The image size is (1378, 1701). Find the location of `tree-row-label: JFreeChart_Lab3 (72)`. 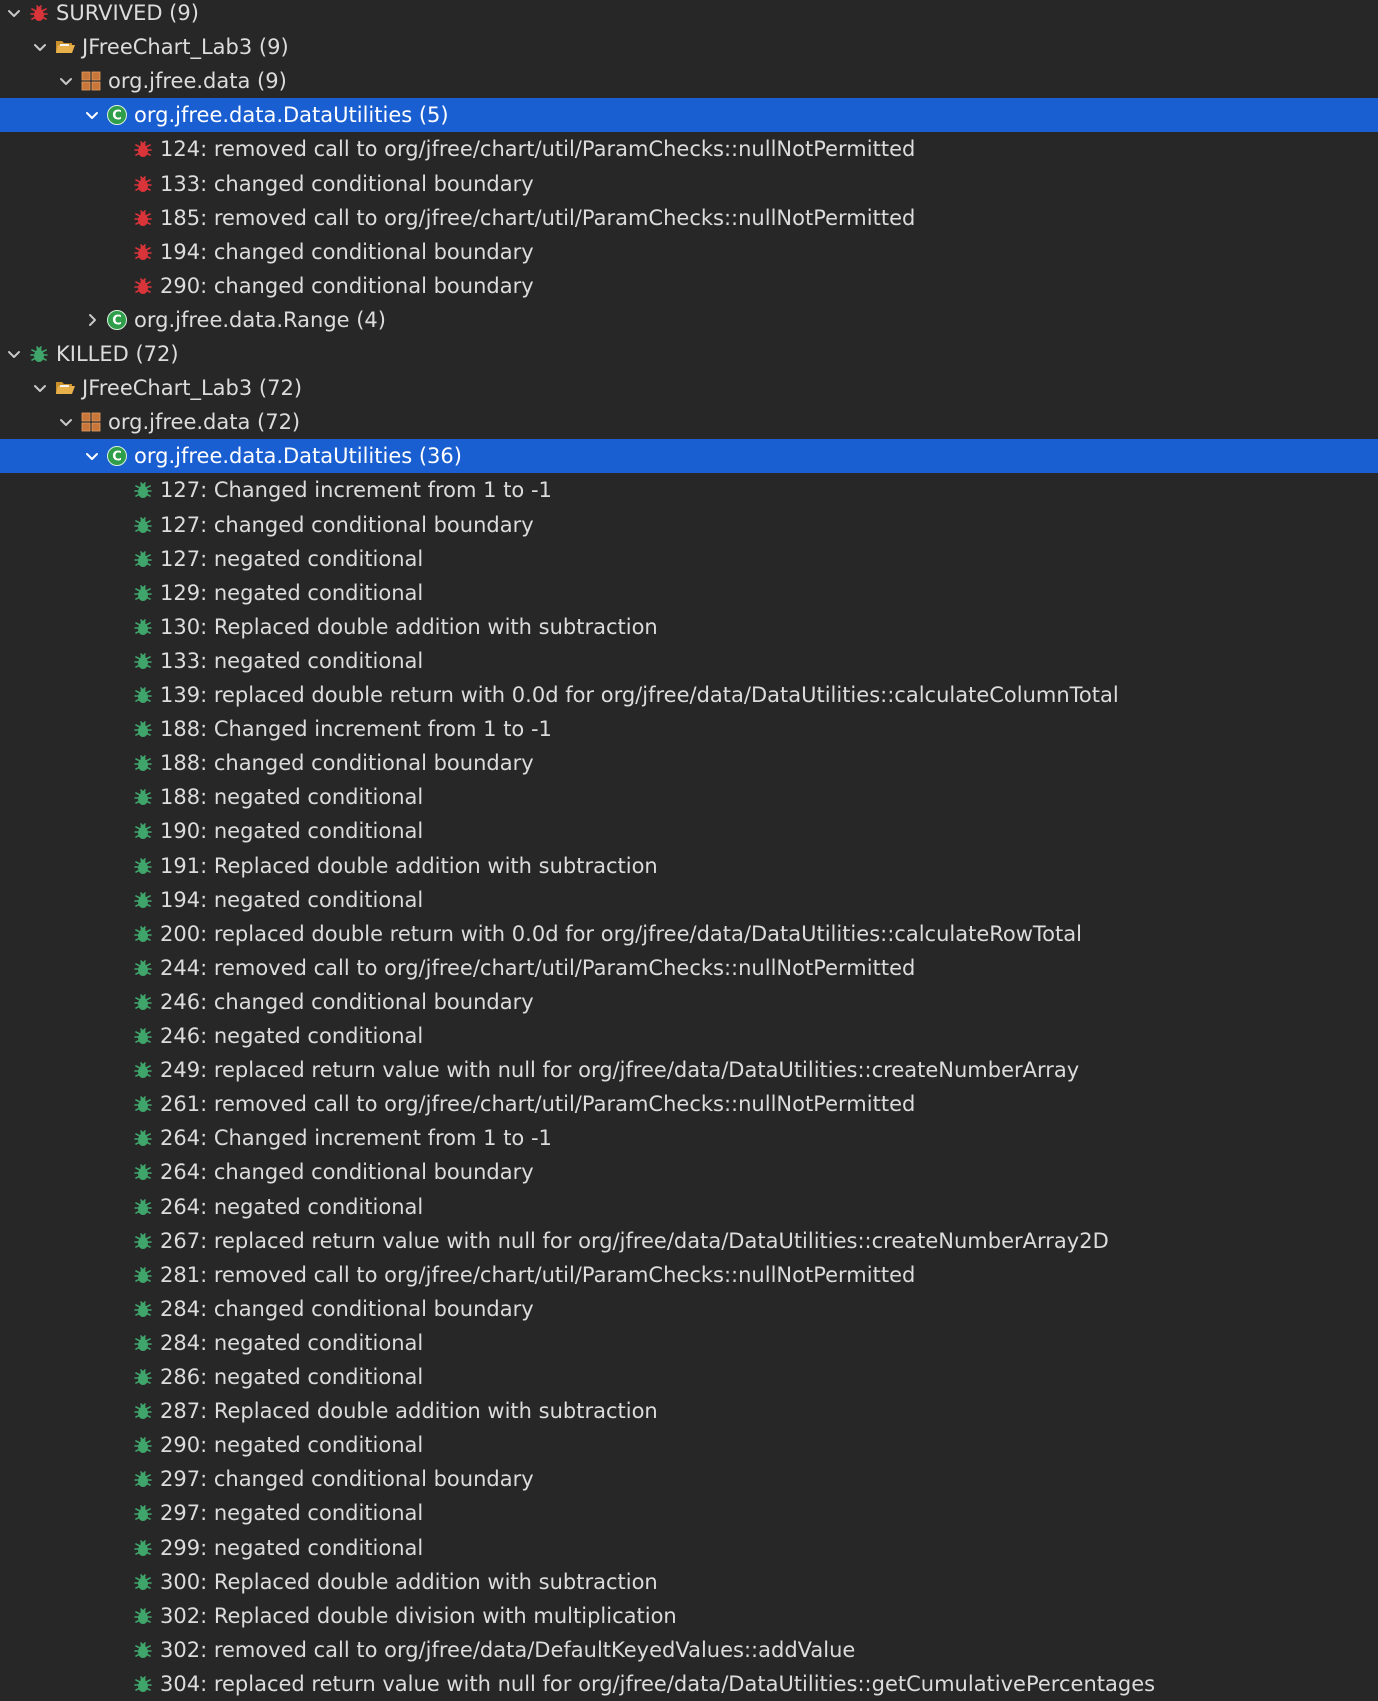

tree-row-label: JFreeChart_Lab3 (72) is located at coordinates (192, 388).